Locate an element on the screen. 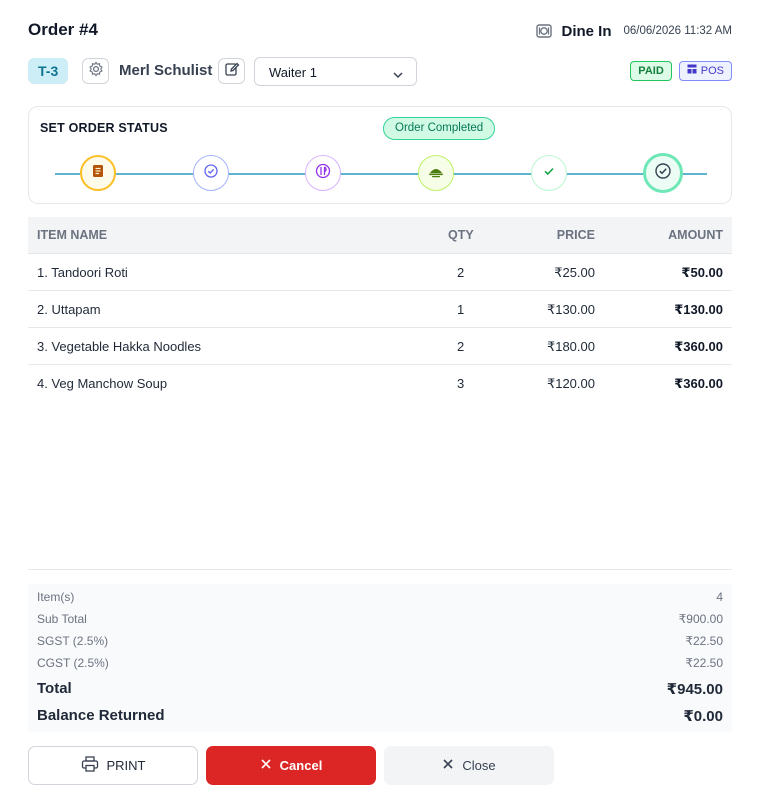  waiter-select-value: Waiter 1 is located at coordinates (293, 72).